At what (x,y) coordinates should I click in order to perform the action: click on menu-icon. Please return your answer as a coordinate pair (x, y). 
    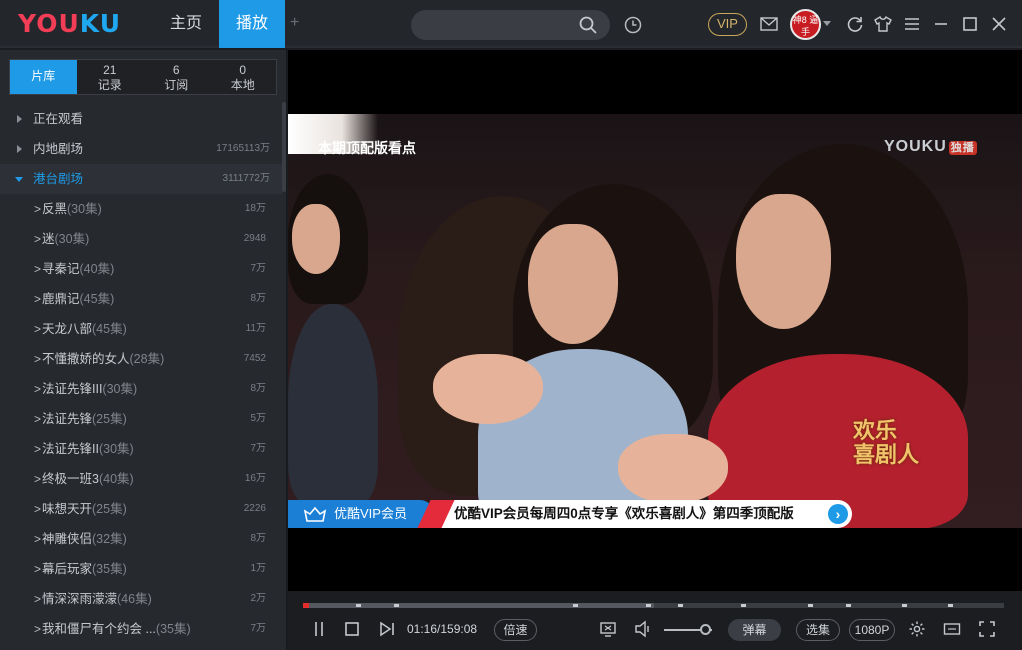
    Looking at the image, I should click on (912, 24).